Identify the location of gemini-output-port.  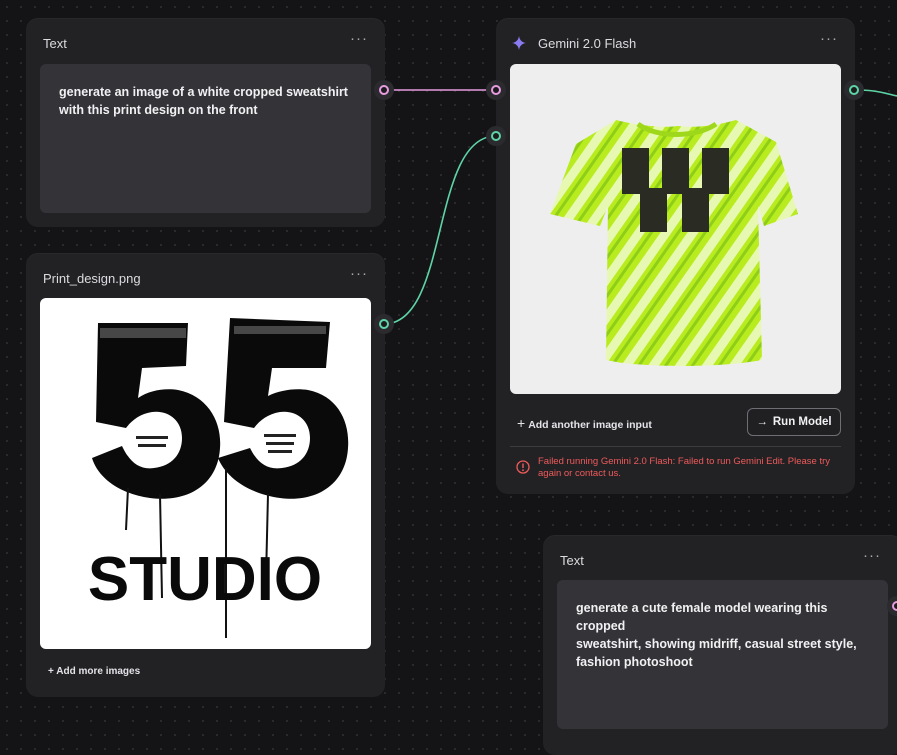
(854, 90).